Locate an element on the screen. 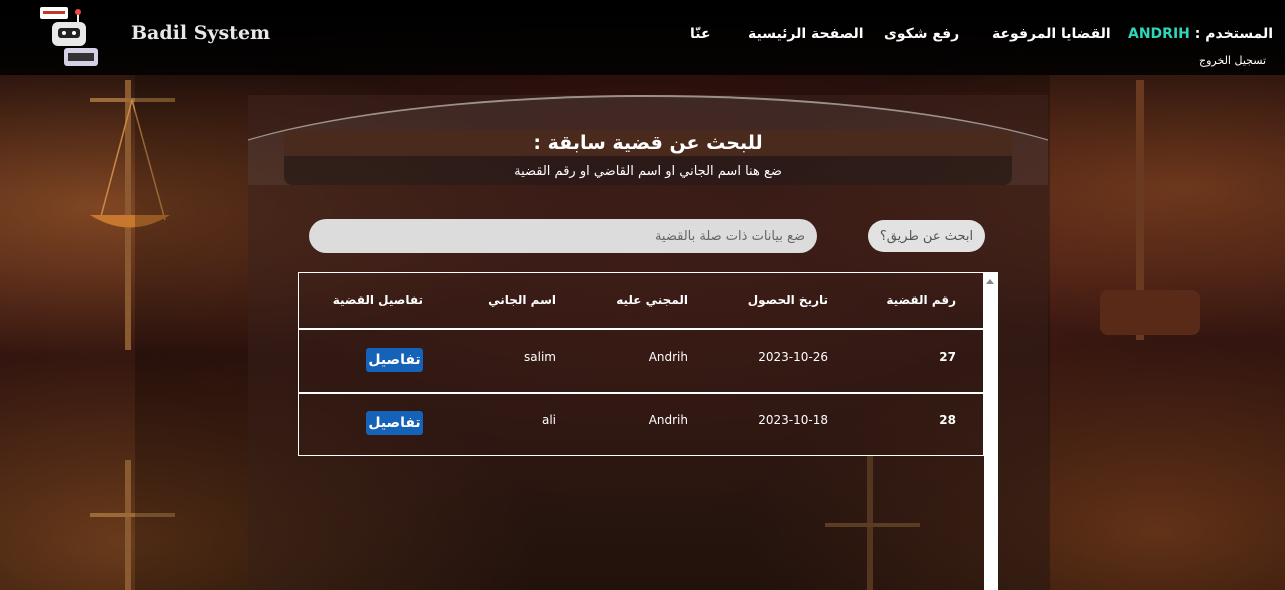 This screenshot has height=590, width=1285. justice-scale-right-icon is located at coordinates (1150, 210).